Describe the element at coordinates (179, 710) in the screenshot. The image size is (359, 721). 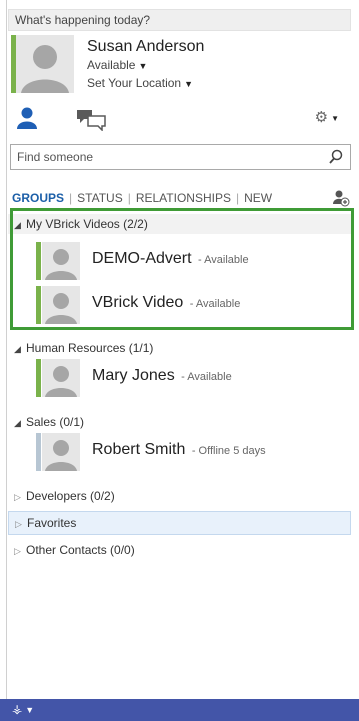
I see `status-bar: ⚶ ▼` at that location.